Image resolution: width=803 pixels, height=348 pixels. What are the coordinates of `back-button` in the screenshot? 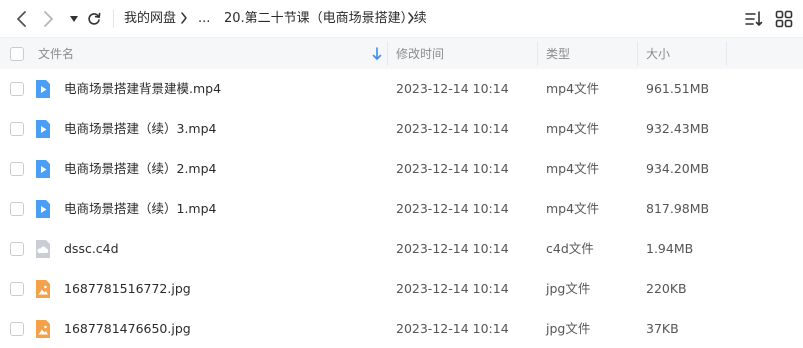 It's located at (22, 19).